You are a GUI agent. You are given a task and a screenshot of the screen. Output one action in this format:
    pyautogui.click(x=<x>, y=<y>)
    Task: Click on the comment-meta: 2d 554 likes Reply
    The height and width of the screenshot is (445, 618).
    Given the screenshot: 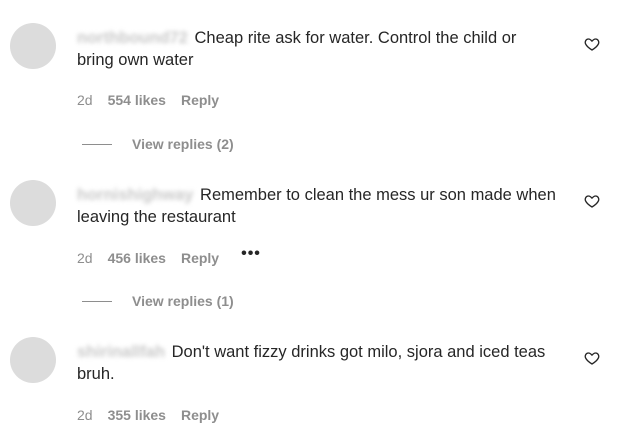 What is the action you would take?
    pyautogui.click(x=148, y=100)
    